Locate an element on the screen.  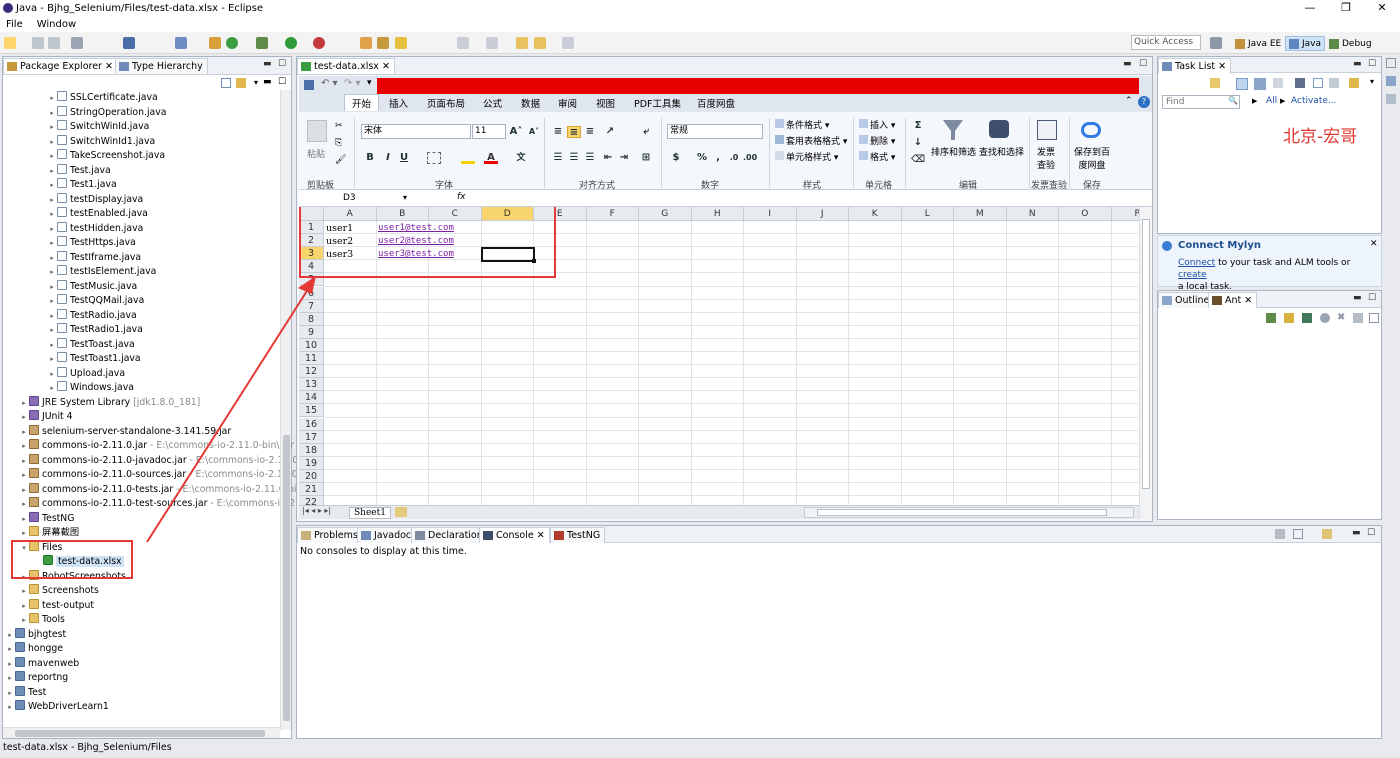
create-link: create is located at coordinates (1192, 275).